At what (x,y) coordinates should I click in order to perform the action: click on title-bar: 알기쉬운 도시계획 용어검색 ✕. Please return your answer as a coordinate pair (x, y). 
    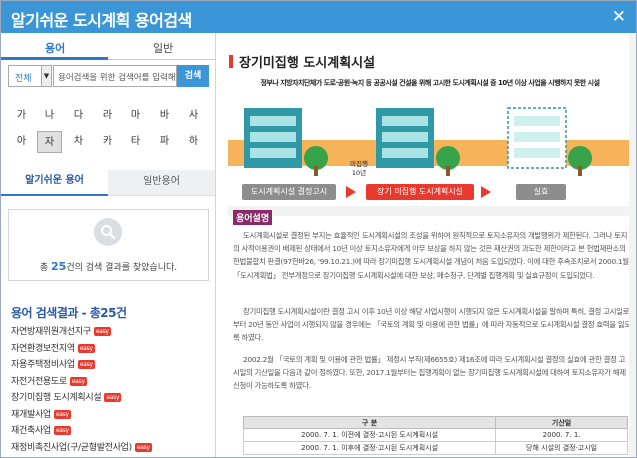
    Looking at the image, I should click on (318, 17).